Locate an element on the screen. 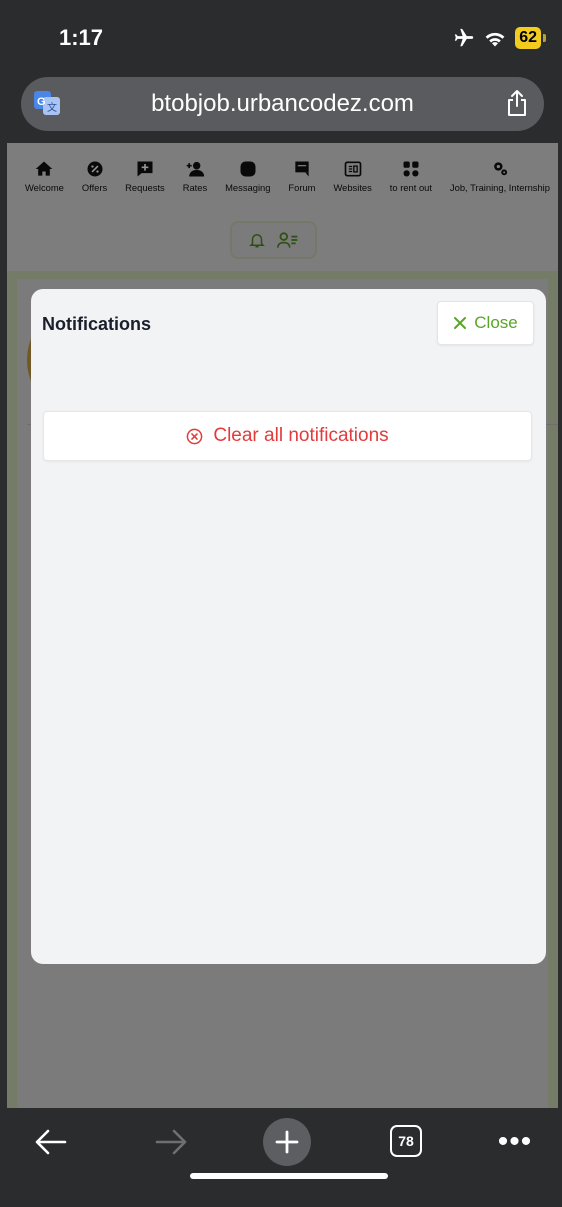  forward-button is located at coordinates (171, 1142).